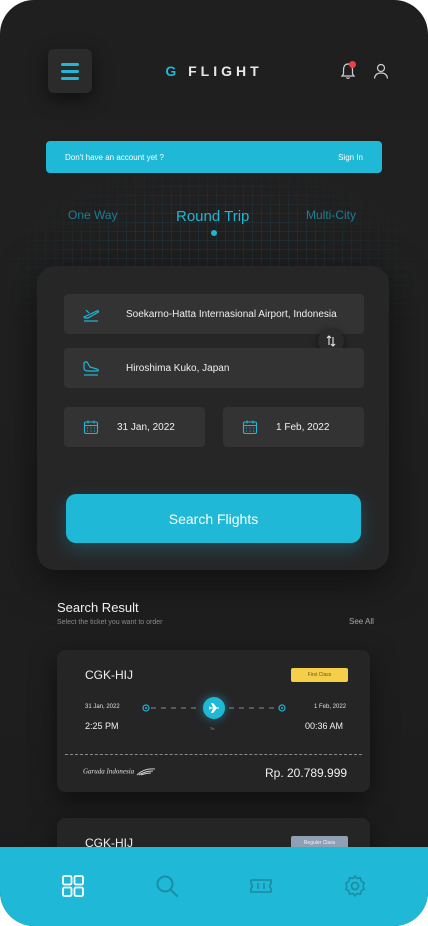 The image size is (428, 926). What do you see at coordinates (178, 368) in the screenshot?
I see `to-value: Hiroshima Kuko, Japan` at bounding box center [178, 368].